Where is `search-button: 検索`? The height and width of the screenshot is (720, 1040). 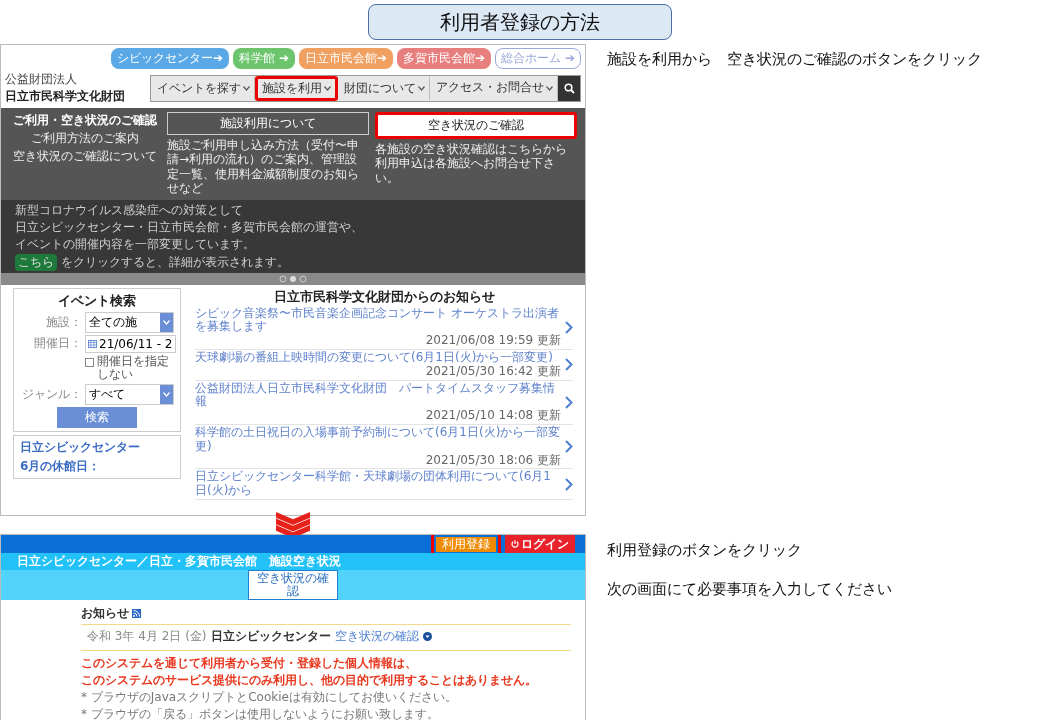
search-button: 検索 is located at coordinates (97, 418).